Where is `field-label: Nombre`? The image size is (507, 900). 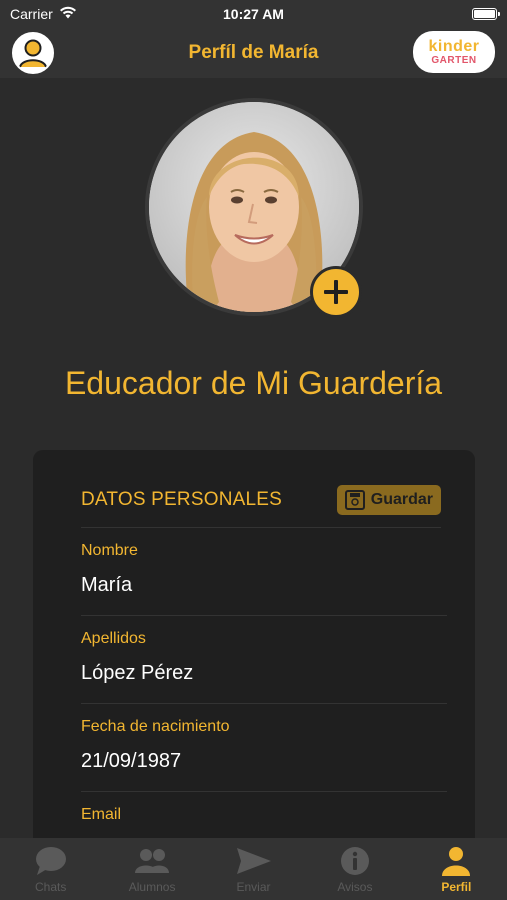
field-label: Nombre is located at coordinates (109, 550).